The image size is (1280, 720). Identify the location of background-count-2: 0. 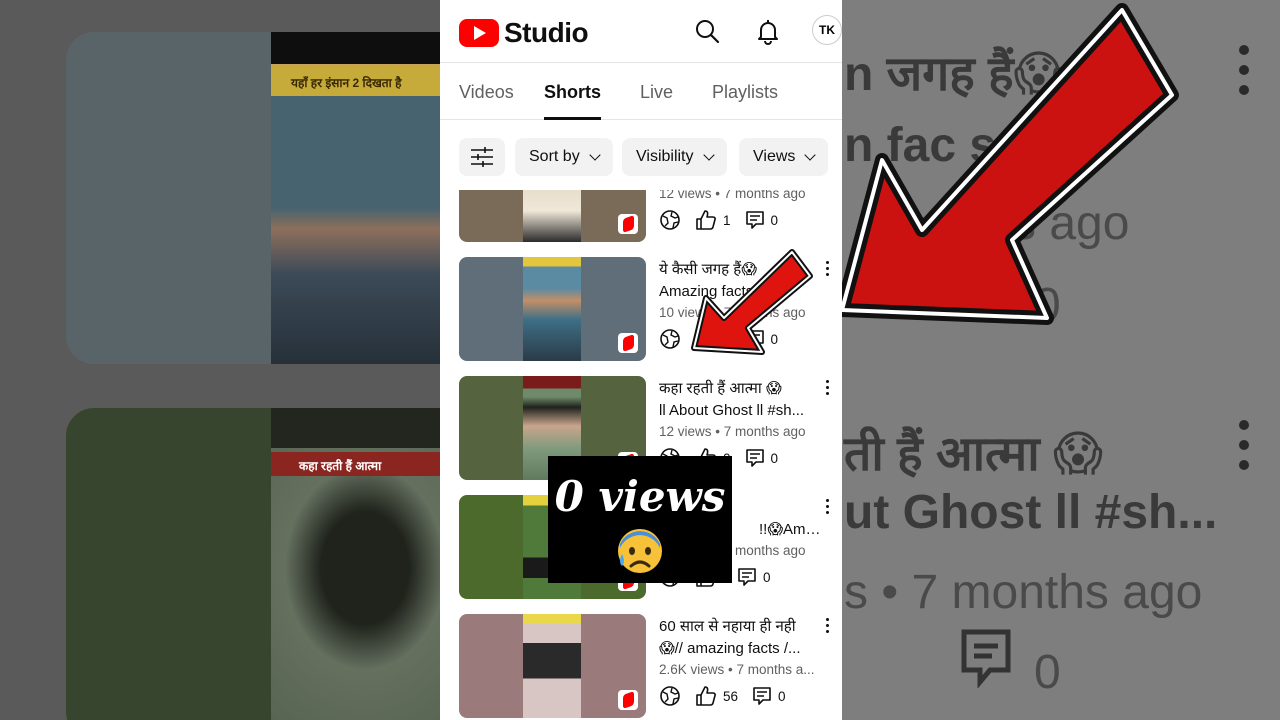
(1047, 672).